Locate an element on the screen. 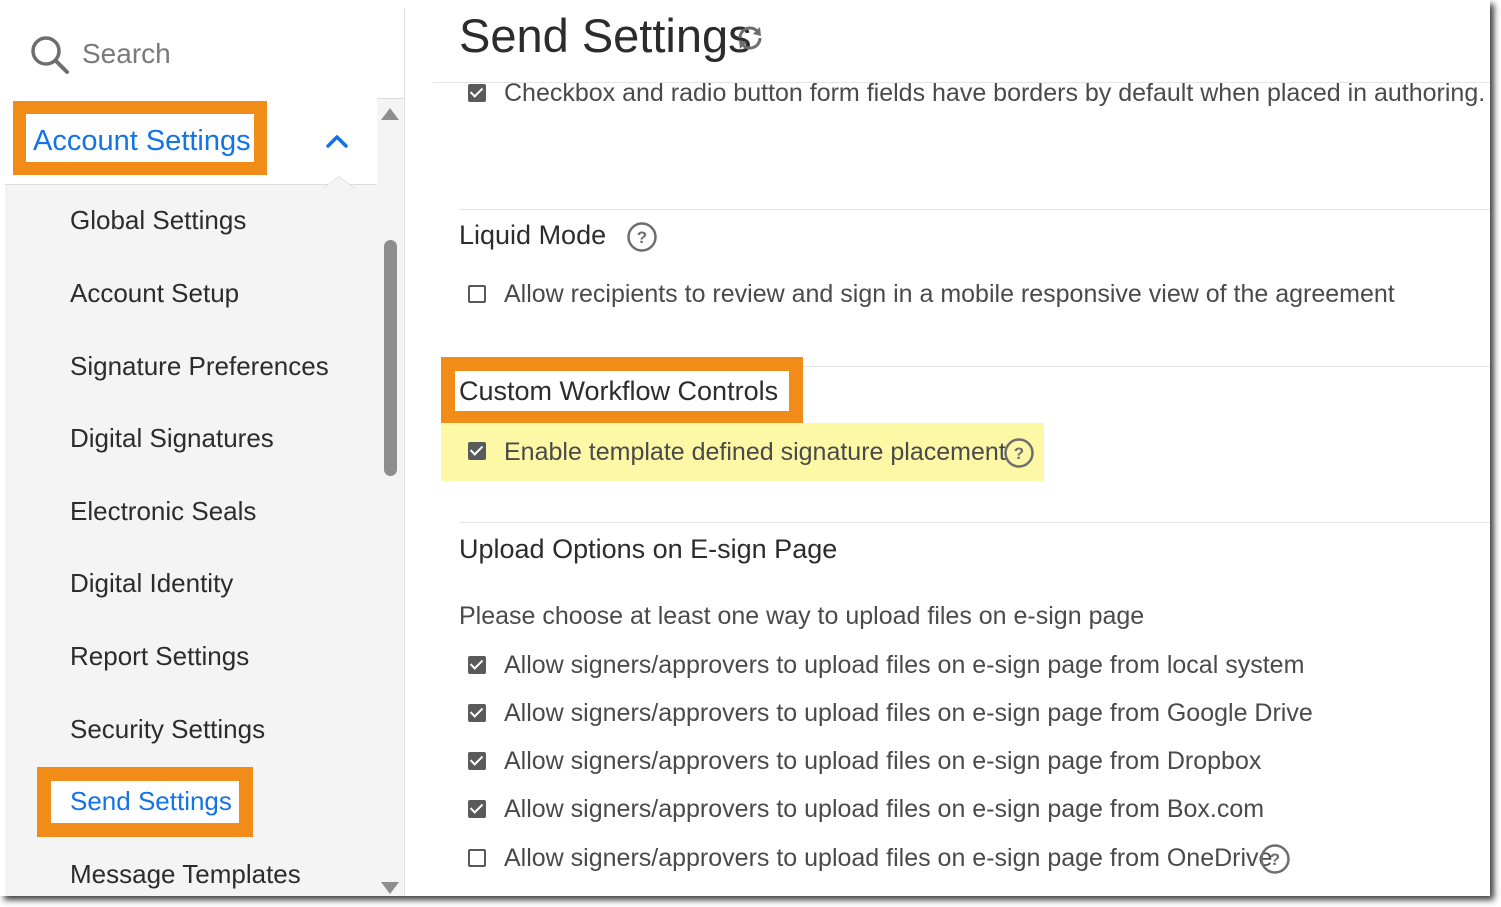 This screenshot has width=1501, height=907. scroll-down-icon is located at coordinates (390, 888).